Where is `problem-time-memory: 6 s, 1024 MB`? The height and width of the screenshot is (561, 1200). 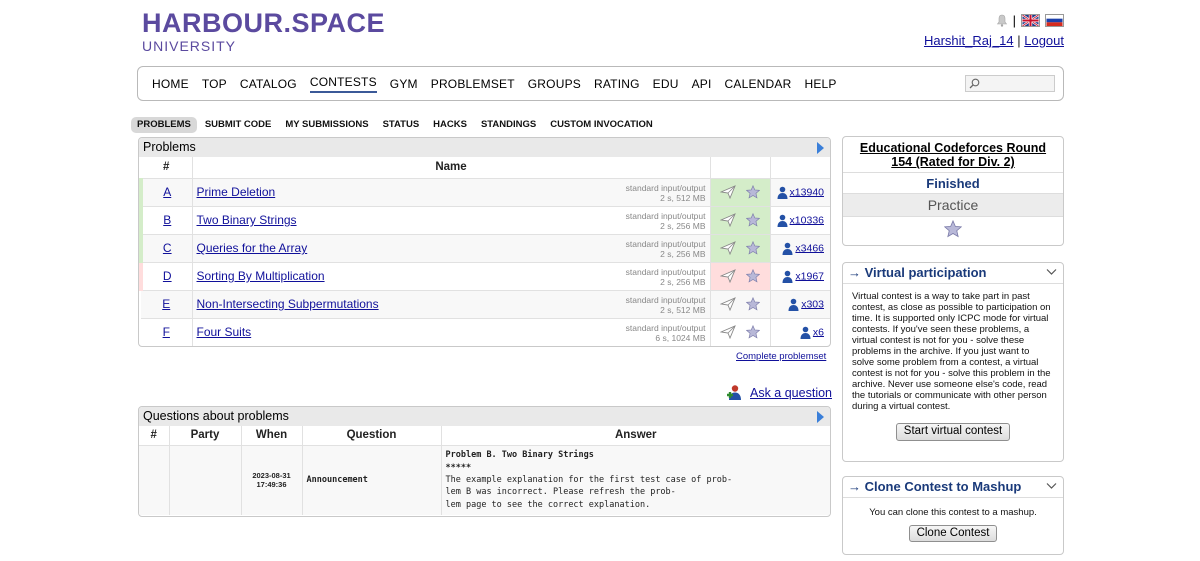
problem-time-memory: 6 s, 1024 MB is located at coordinates (680, 338).